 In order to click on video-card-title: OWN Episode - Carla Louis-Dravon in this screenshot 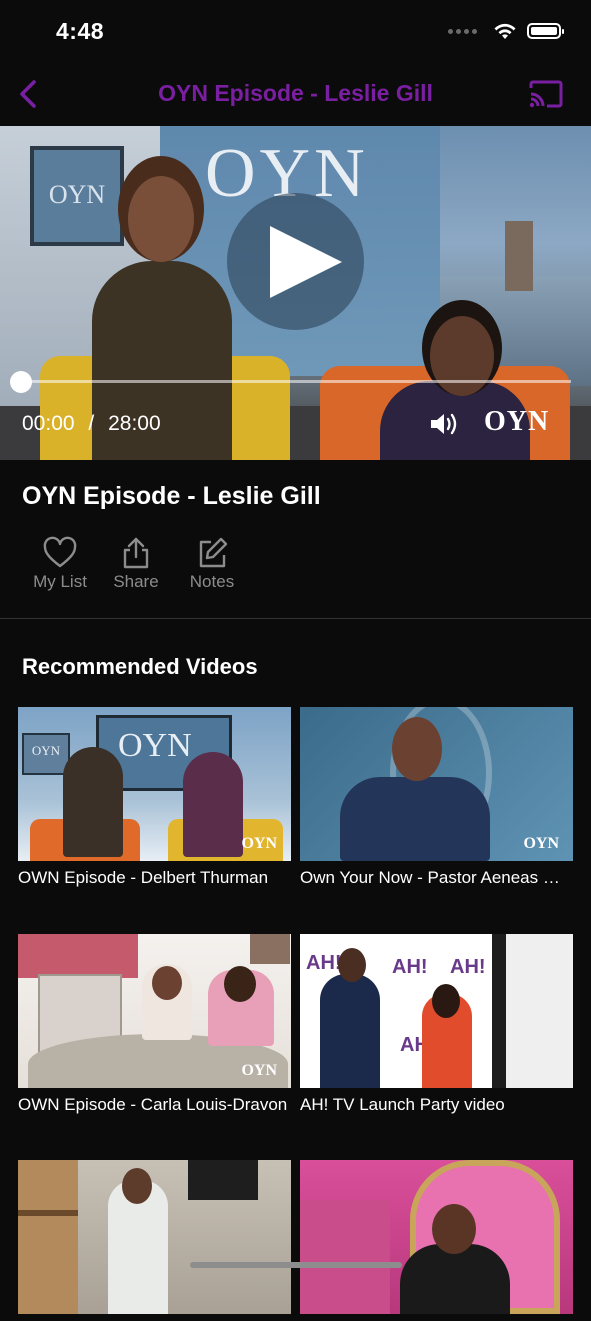, I will do `click(154, 1105)`.